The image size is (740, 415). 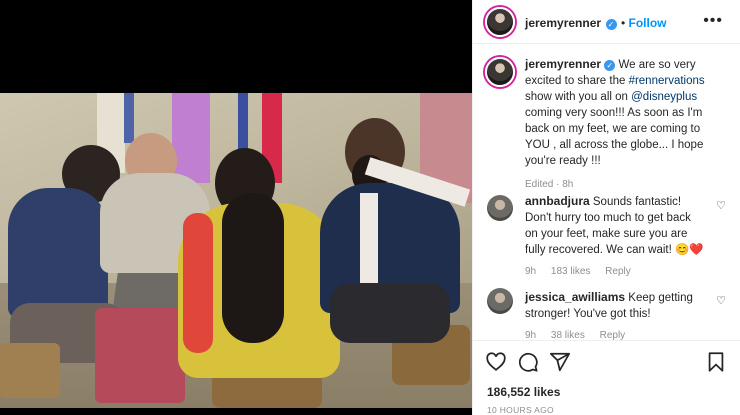 I want to click on post-timestamp: 10 HOURS AGO, so click(x=520, y=410).